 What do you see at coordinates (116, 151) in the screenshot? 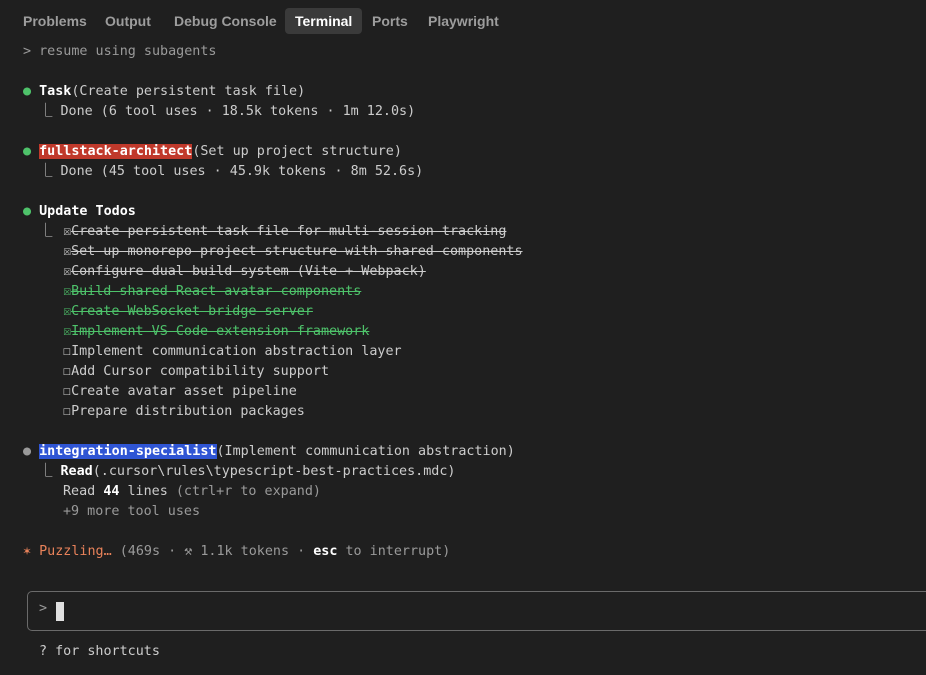
I see `agent-tag-architect: fullstack-architect` at bounding box center [116, 151].